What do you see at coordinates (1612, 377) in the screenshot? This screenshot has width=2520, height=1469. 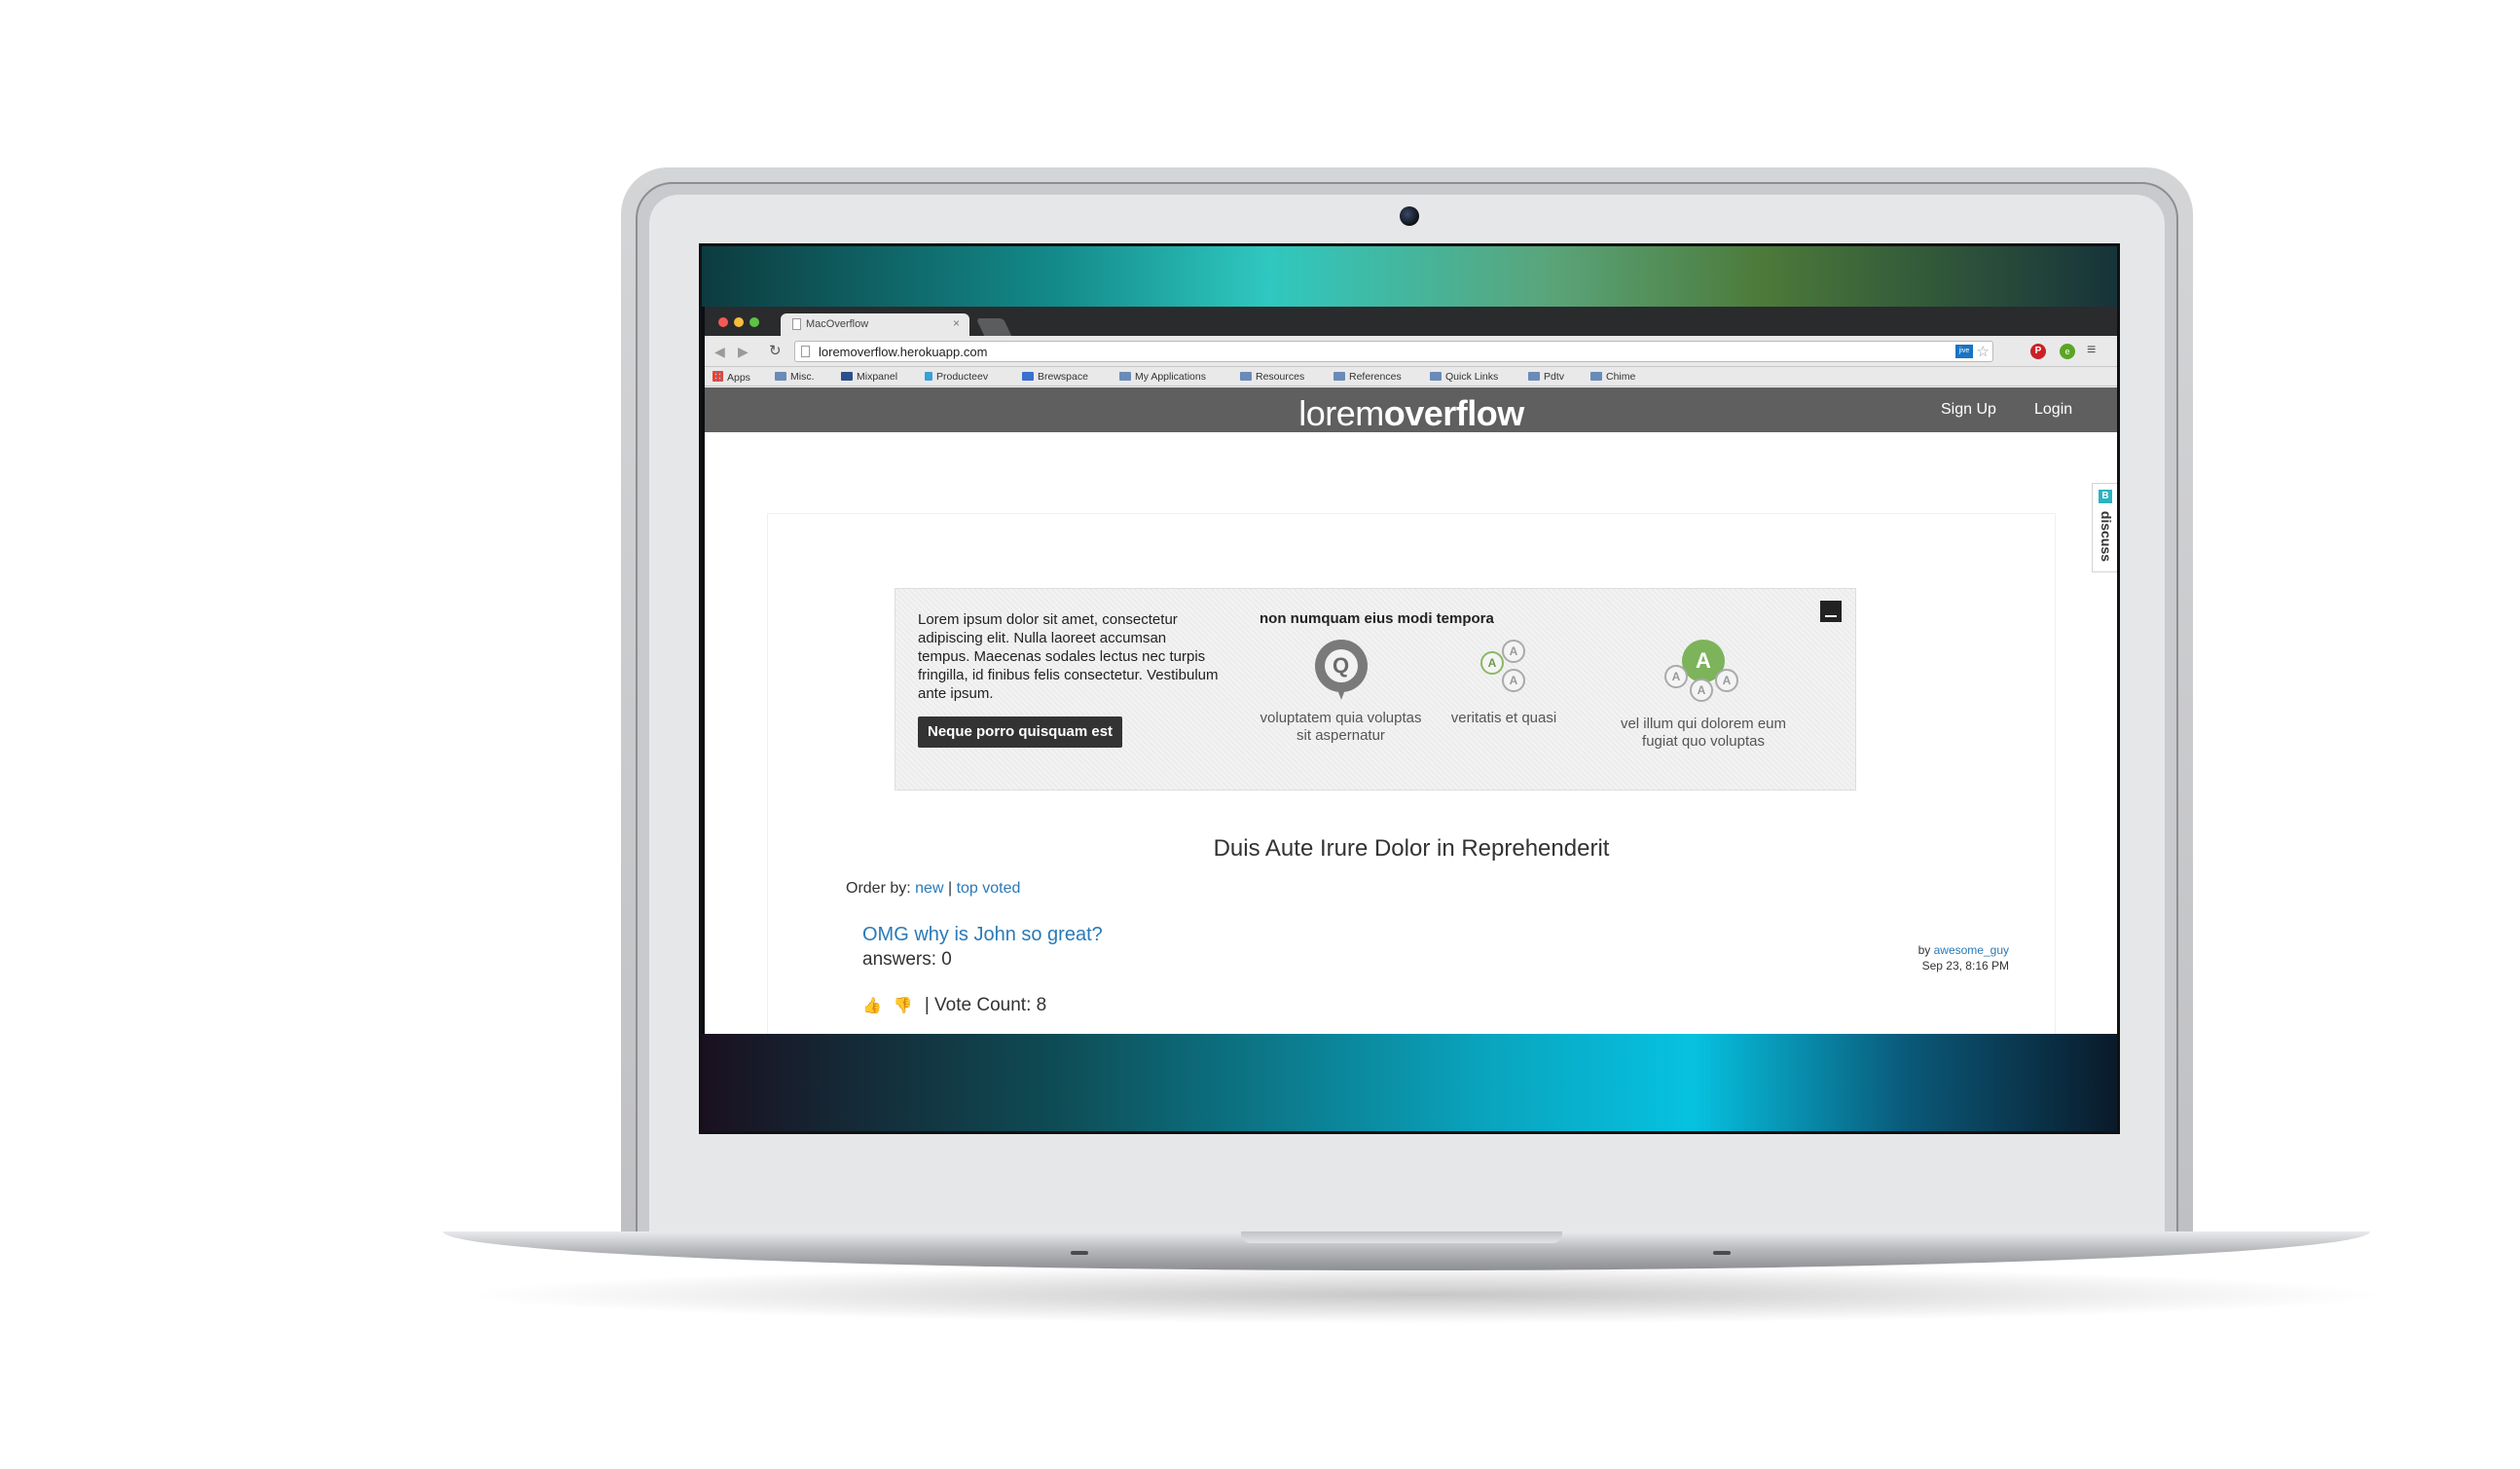 I see `bookmark-chime: Chime` at bounding box center [1612, 377].